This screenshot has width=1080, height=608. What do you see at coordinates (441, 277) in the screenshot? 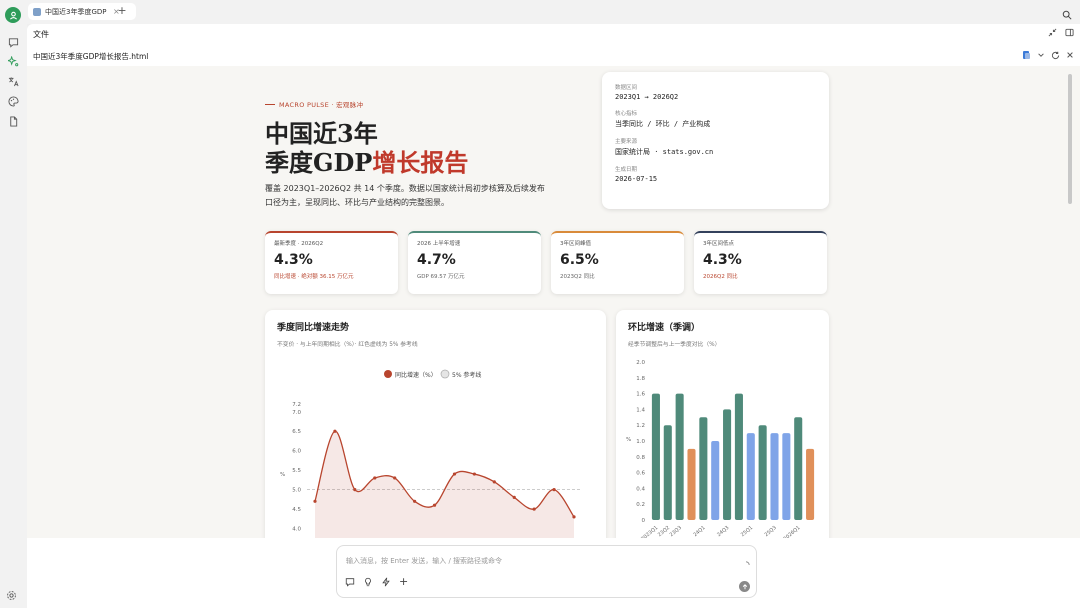
I see `kpi-sub: GDP 69.57 万亿元` at bounding box center [441, 277].